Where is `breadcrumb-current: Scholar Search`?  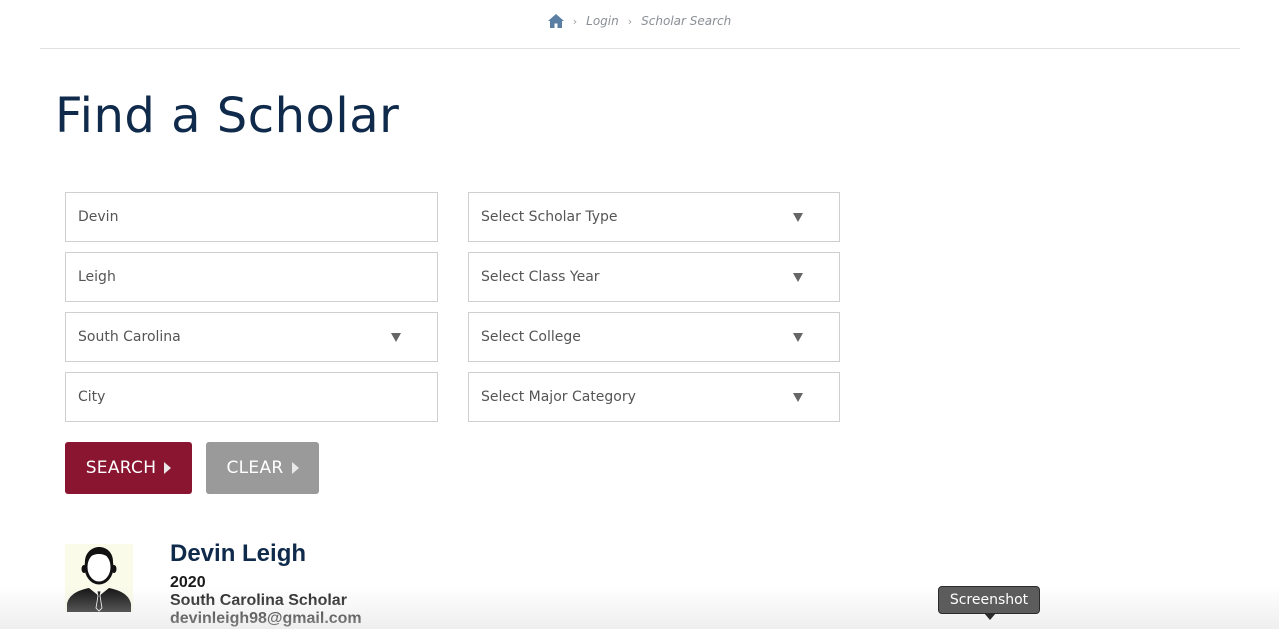
breadcrumb-current: Scholar Search is located at coordinates (686, 21).